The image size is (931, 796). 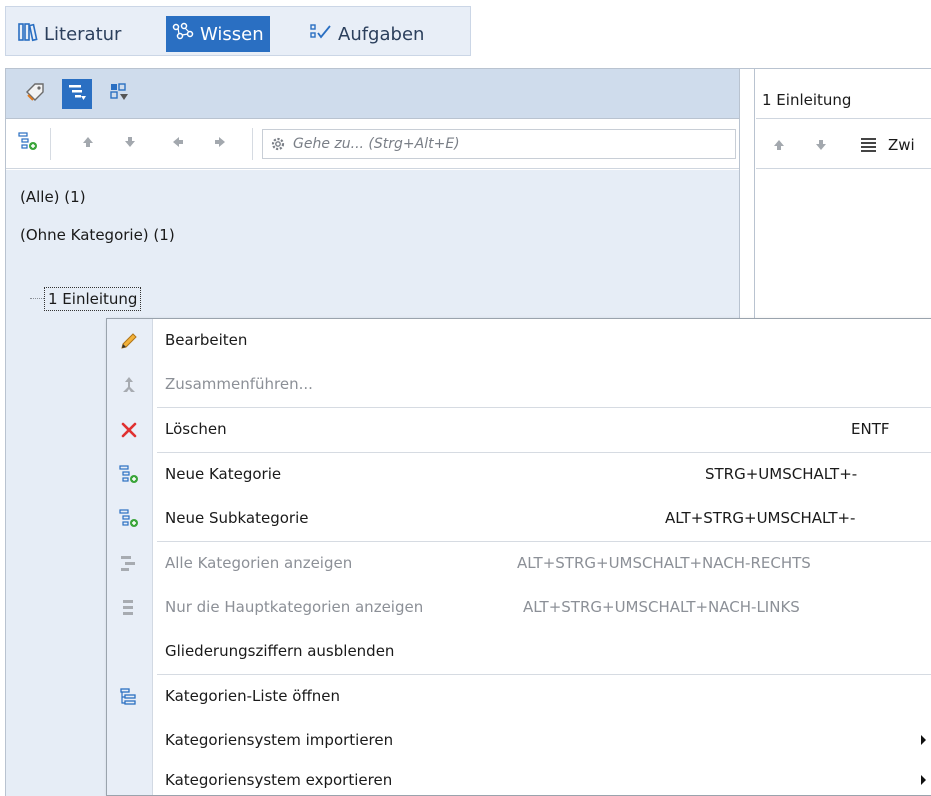 What do you see at coordinates (129, 341) in the screenshot?
I see `pencil-icon` at bounding box center [129, 341].